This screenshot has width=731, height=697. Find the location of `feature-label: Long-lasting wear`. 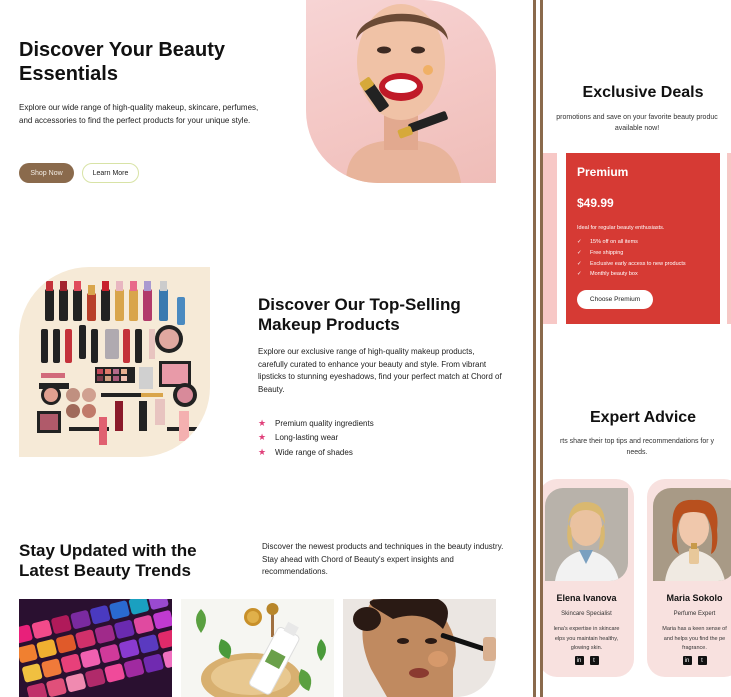

feature-label: Long-lasting wear is located at coordinates (307, 437).